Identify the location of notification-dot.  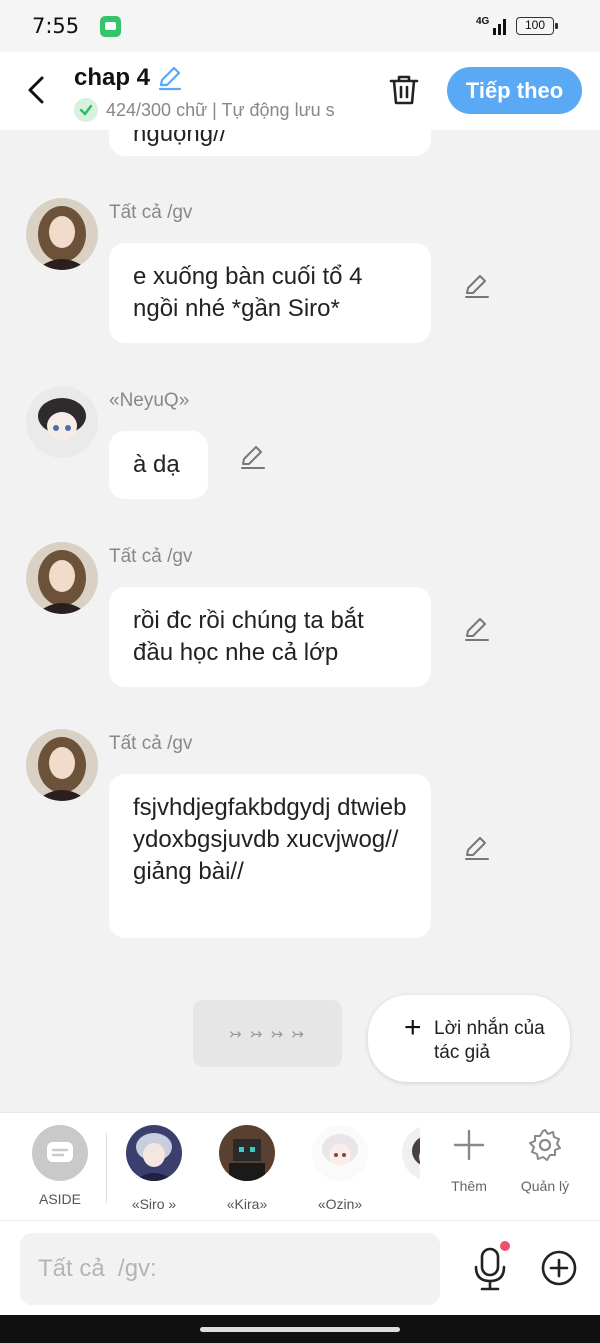
(505, 1246).